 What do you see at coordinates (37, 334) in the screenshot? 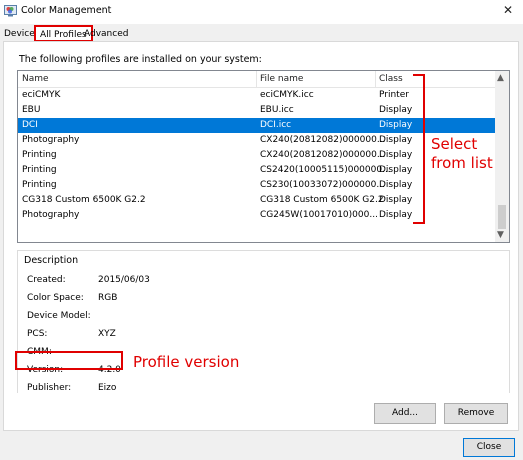
I see `pcs-label: PCS:` at bounding box center [37, 334].